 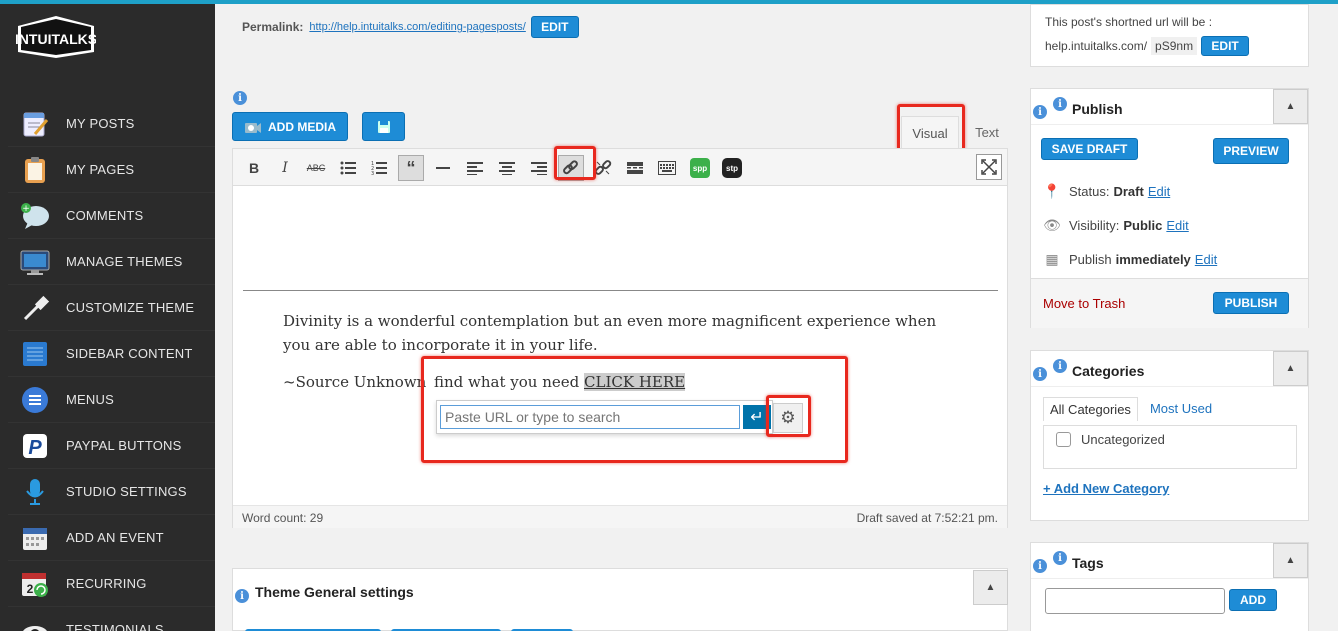 What do you see at coordinates (290, 126) in the screenshot?
I see `add-media-button: ADD MEDIA` at bounding box center [290, 126].